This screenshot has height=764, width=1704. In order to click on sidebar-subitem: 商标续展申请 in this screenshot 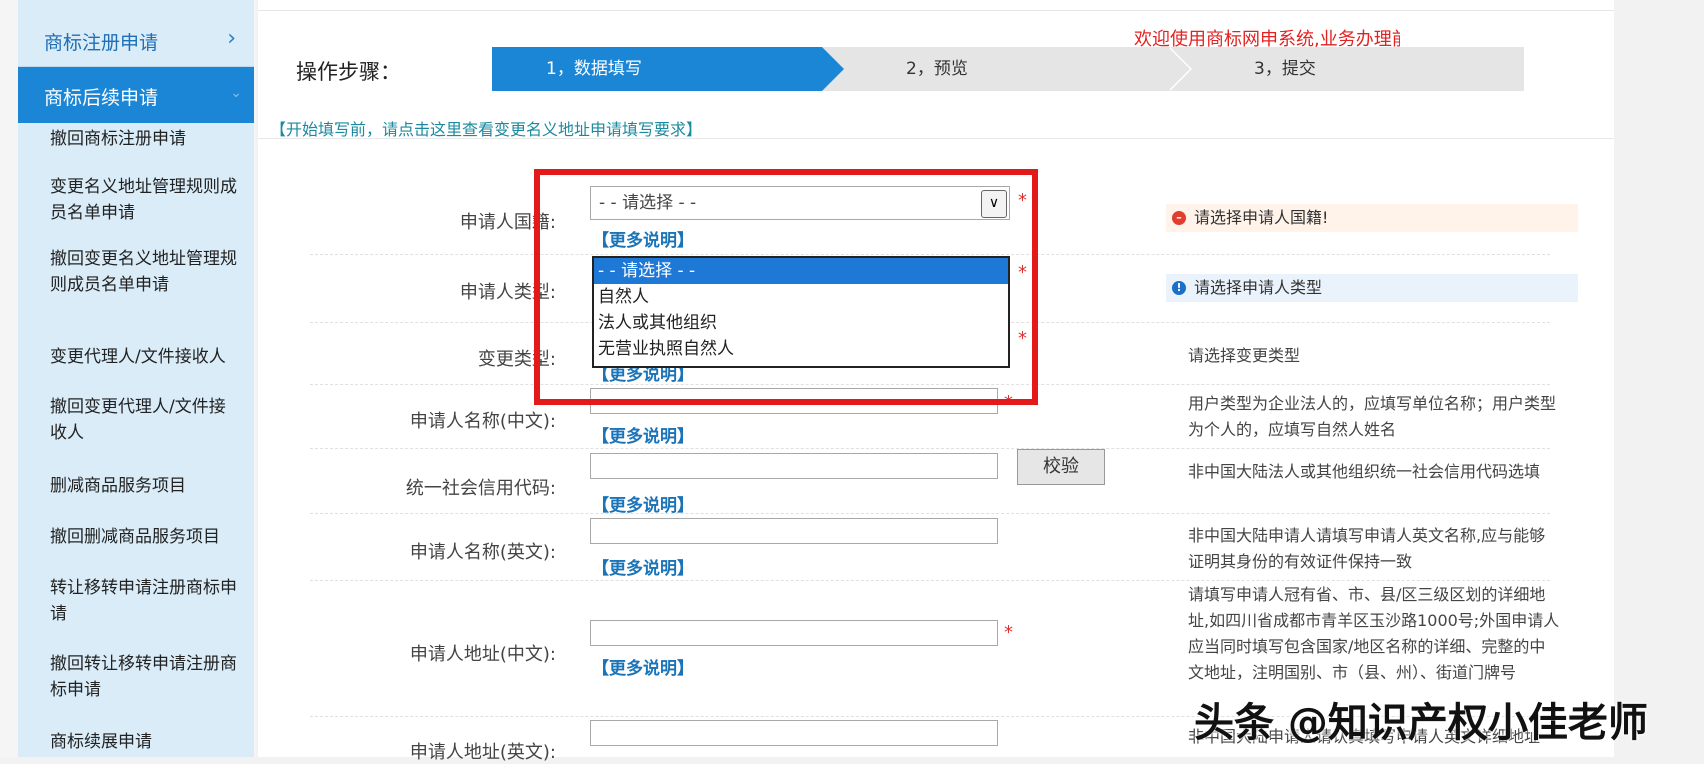, I will do `click(145, 742)`.